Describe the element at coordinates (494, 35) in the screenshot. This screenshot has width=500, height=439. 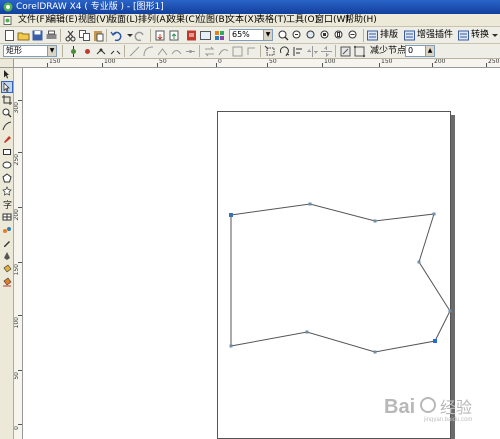
I see `toolbar-overflow-icon` at that location.